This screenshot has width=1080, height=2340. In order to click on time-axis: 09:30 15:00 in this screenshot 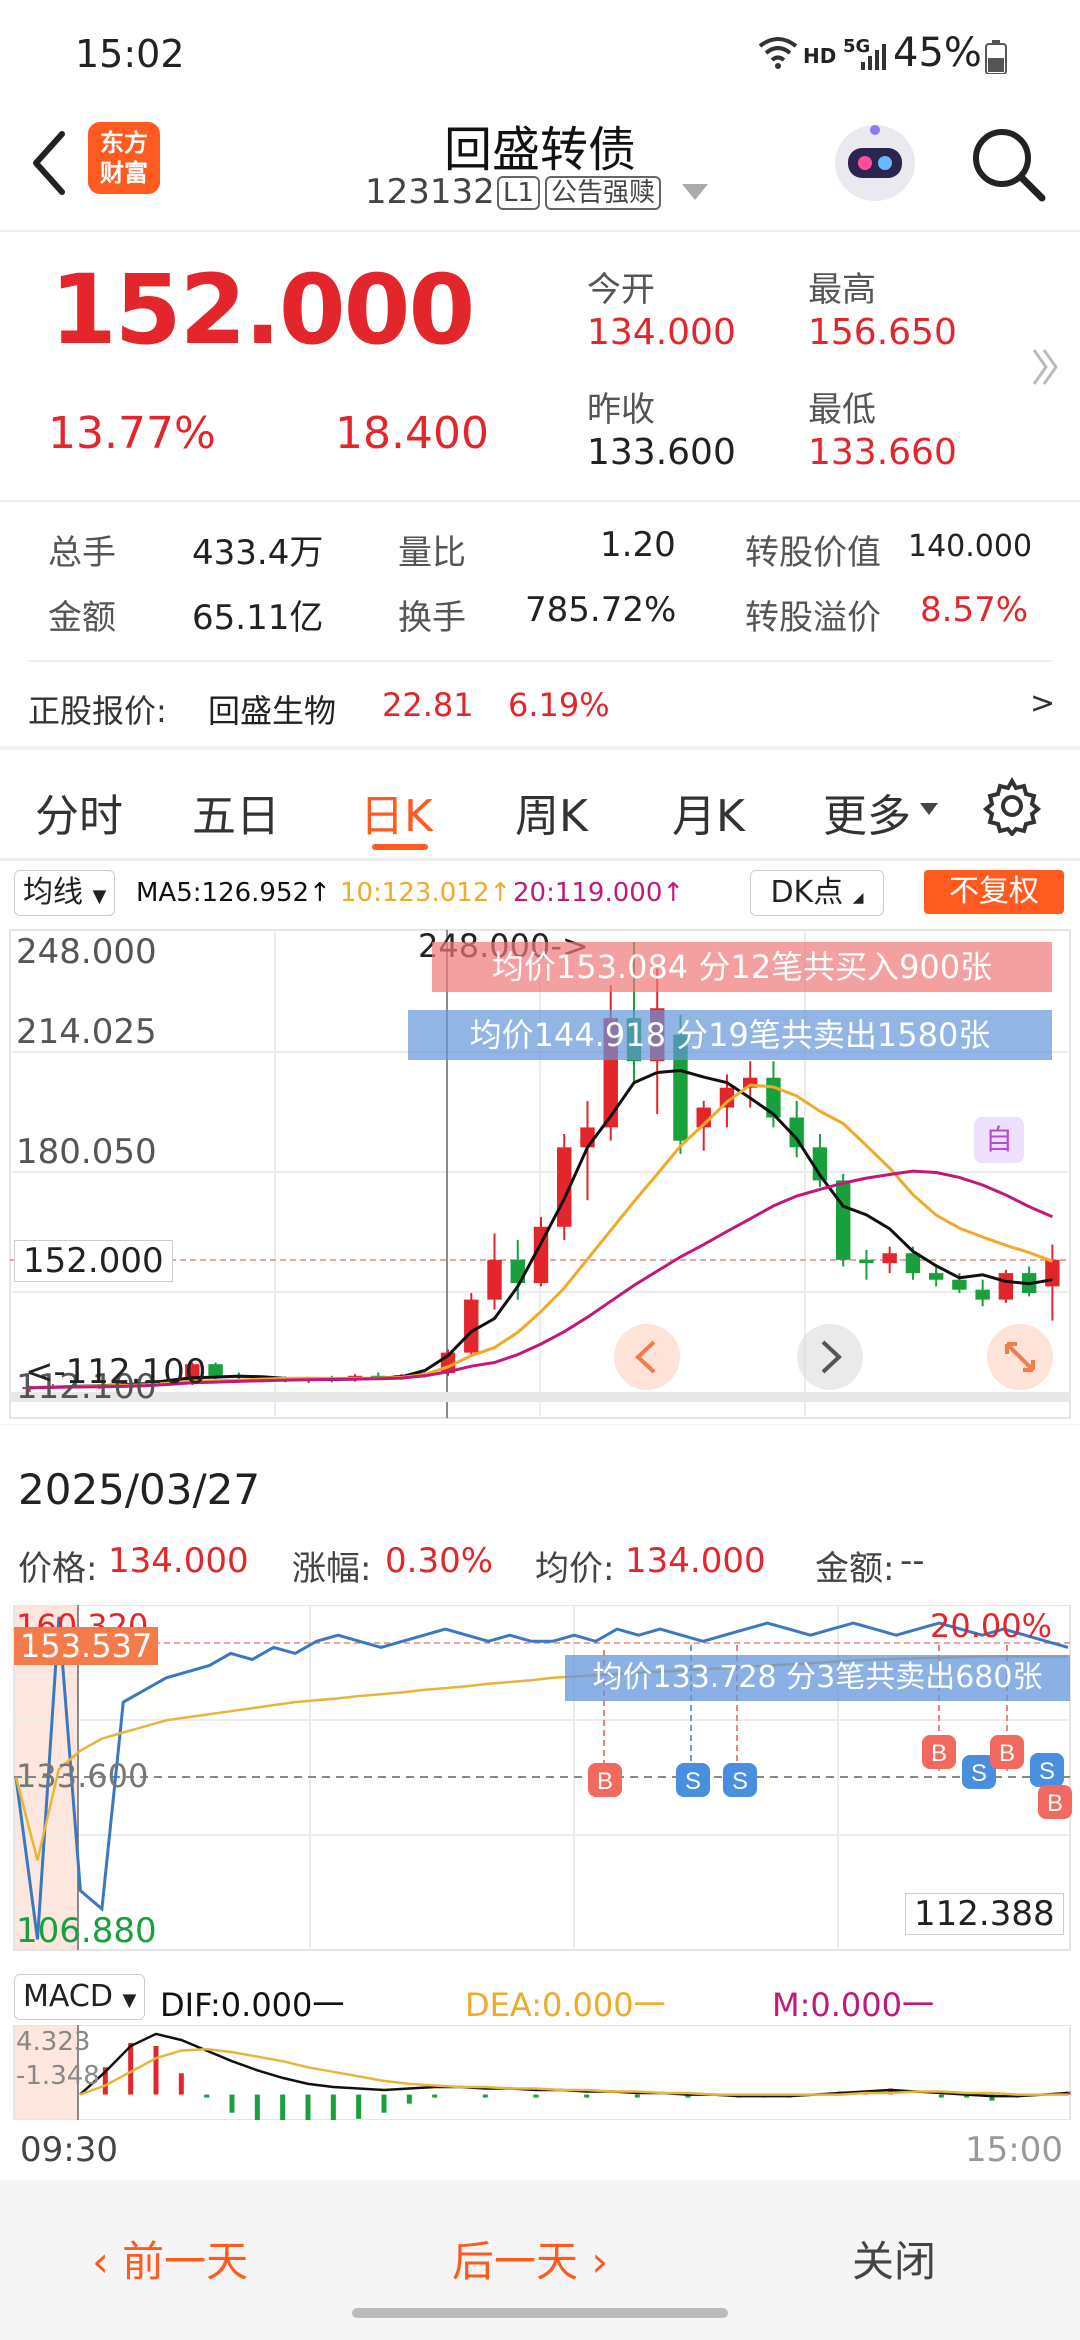, I will do `click(540, 2150)`.